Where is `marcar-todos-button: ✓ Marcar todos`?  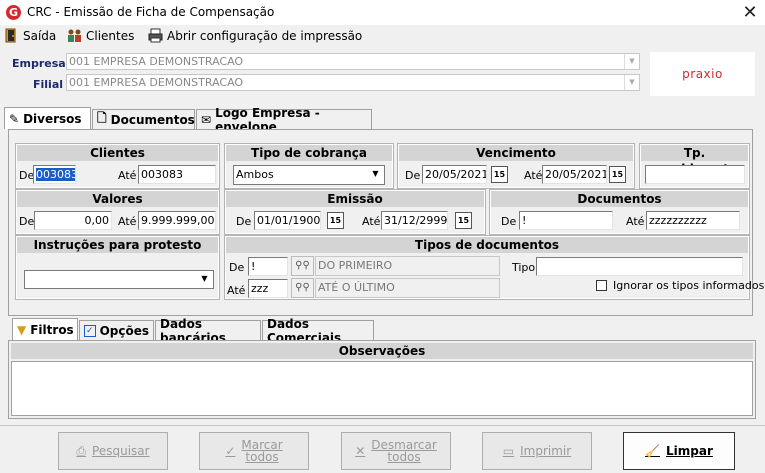
marcar-todos-button: ✓ Marcar todos is located at coordinates (254, 451).